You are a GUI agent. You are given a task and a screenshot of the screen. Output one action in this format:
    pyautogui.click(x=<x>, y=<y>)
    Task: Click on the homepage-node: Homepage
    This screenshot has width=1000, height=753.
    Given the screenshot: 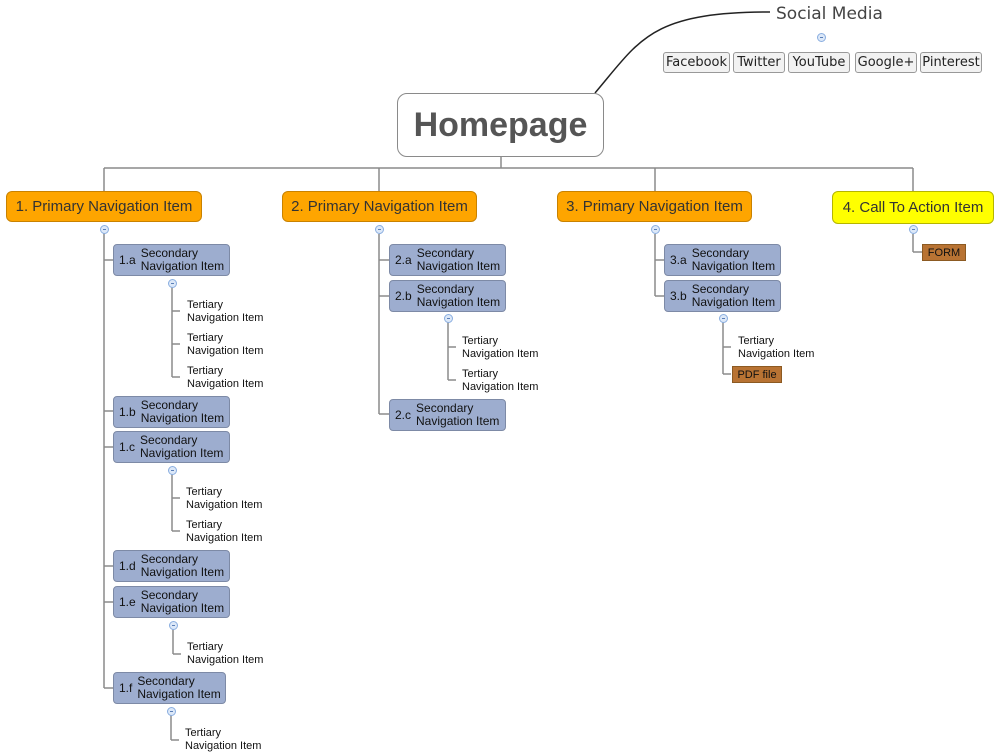 What is the action you would take?
    pyautogui.click(x=500, y=125)
    